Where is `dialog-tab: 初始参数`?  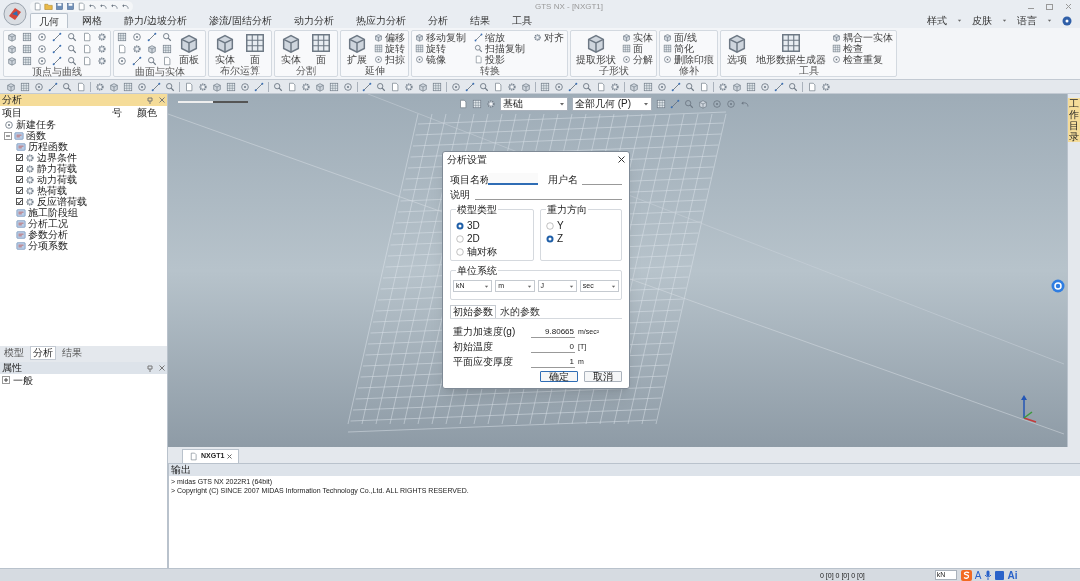
dialog-tab: 初始参数 is located at coordinates (473, 311).